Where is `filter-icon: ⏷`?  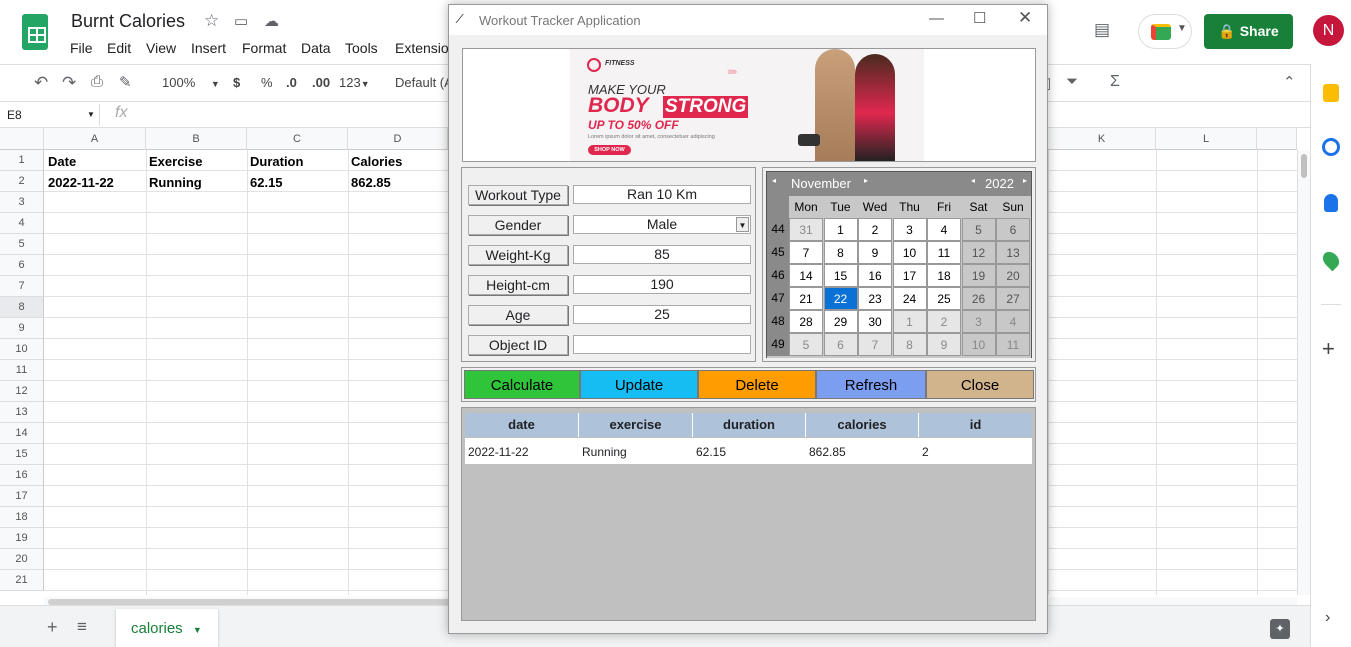 filter-icon: ⏷ is located at coordinates (1072, 81).